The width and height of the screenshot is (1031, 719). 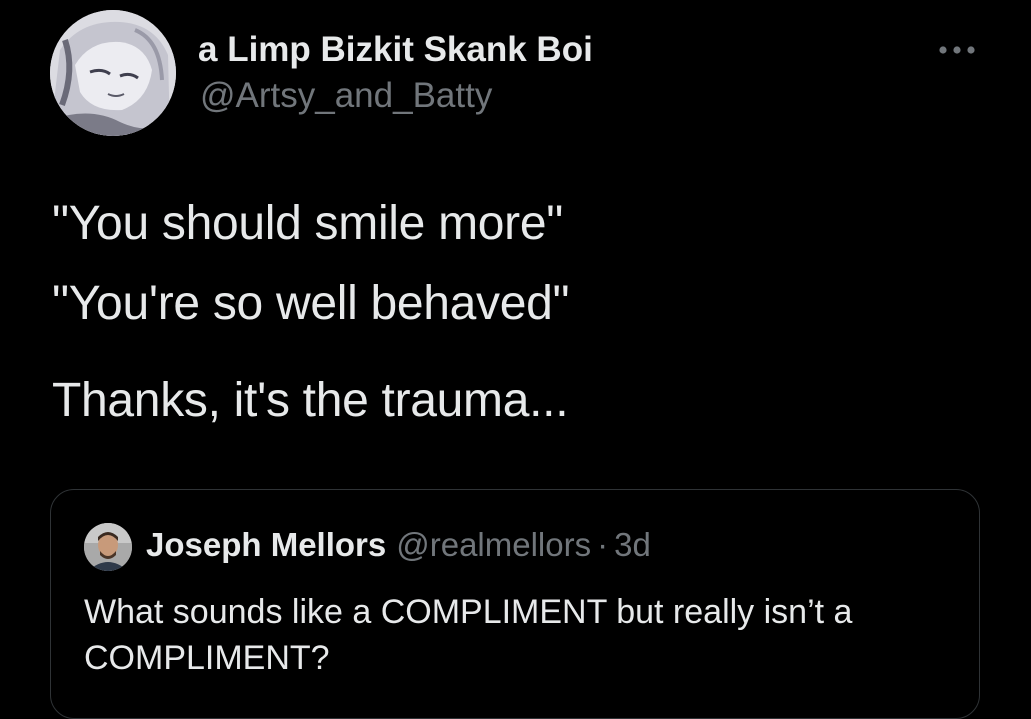 I want to click on quoted-tweet-header: Joseph Mellors @realmellors · 3d, so click(x=398, y=545).